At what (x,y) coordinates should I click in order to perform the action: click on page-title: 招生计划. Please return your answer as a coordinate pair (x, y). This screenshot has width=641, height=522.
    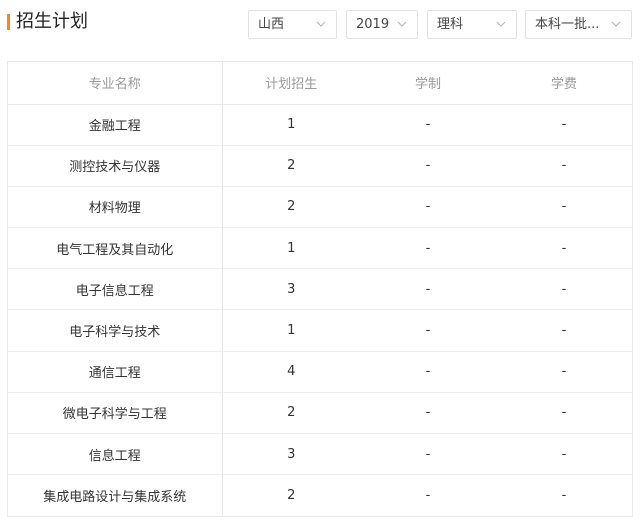
    Looking at the image, I should click on (52, 21).